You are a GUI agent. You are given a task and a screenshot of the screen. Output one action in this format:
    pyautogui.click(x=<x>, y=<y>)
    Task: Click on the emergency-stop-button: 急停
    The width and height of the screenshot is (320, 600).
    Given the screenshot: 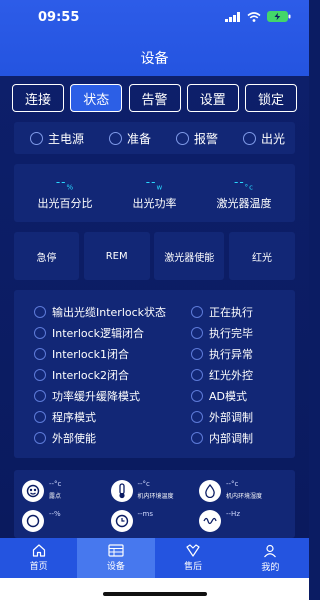 What is the action you would take?
    pyautogui.click(x=46, y=256)
    